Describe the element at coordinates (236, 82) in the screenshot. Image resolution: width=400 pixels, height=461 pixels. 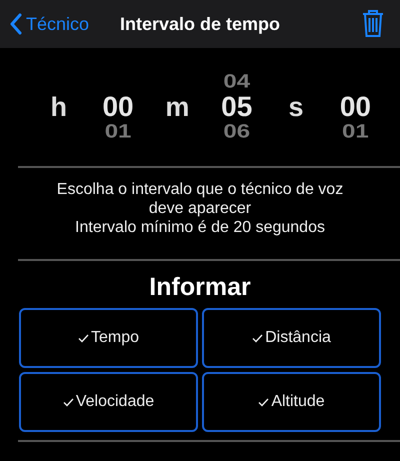
I see `picker-option: 04` at that location.